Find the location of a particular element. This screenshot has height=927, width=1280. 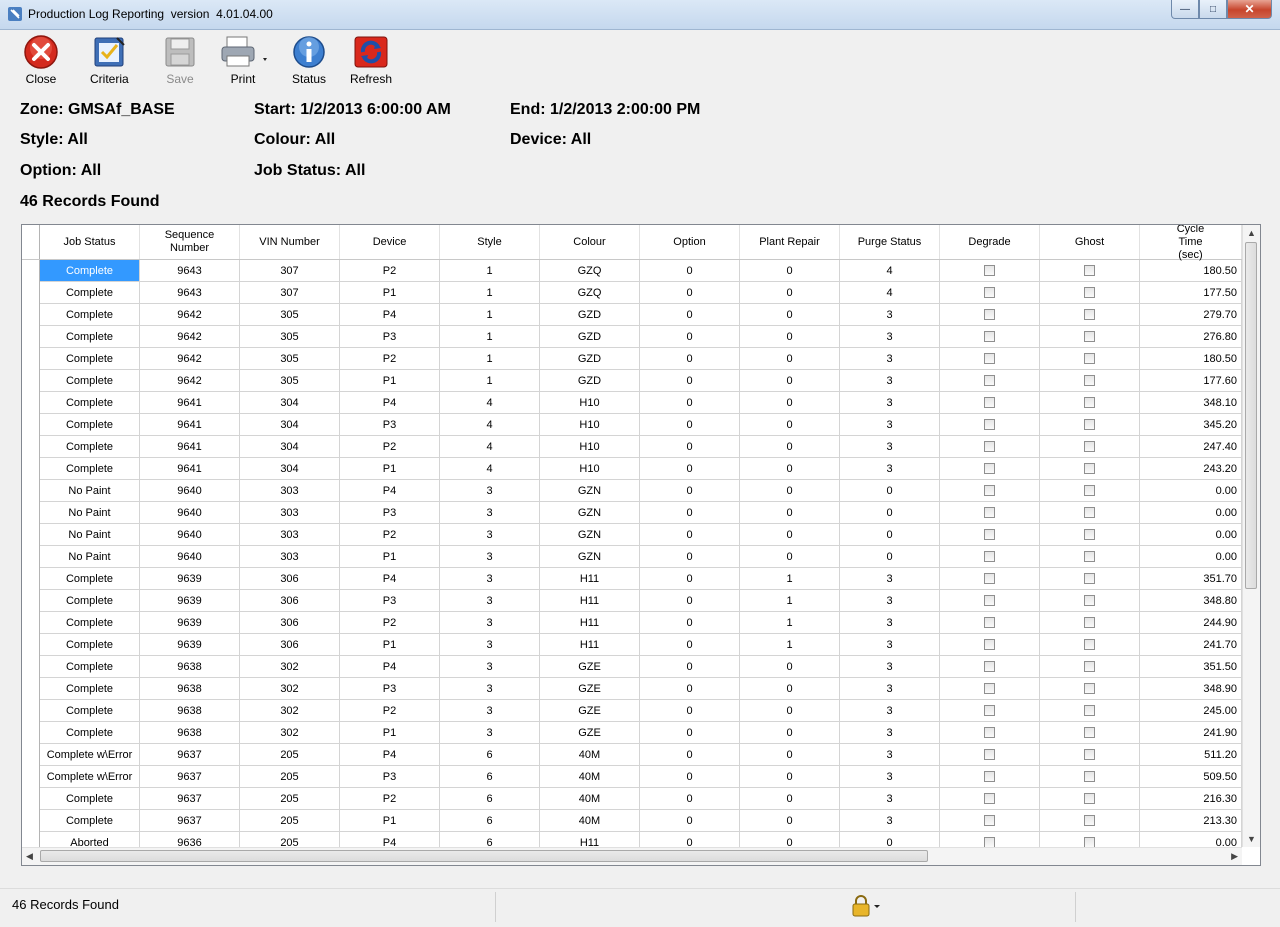

table-row: Complete 9638 302 P4 3 GZE 0 0 3 351.50 is located at coordinates (632, 667).